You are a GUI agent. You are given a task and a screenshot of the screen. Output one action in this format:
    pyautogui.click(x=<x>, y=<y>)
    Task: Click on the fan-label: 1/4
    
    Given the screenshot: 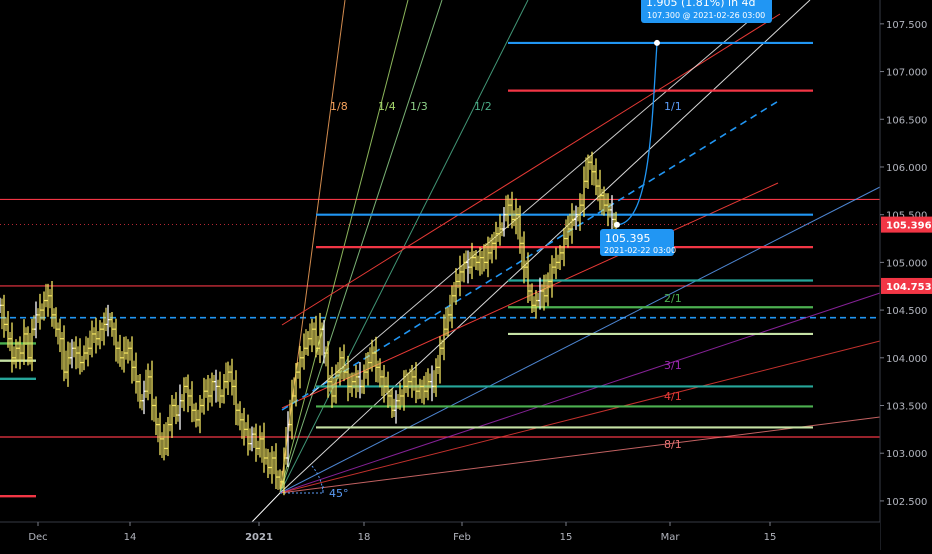 What is the action you would take?
    pyautogui.click(x=387, y=106)
    